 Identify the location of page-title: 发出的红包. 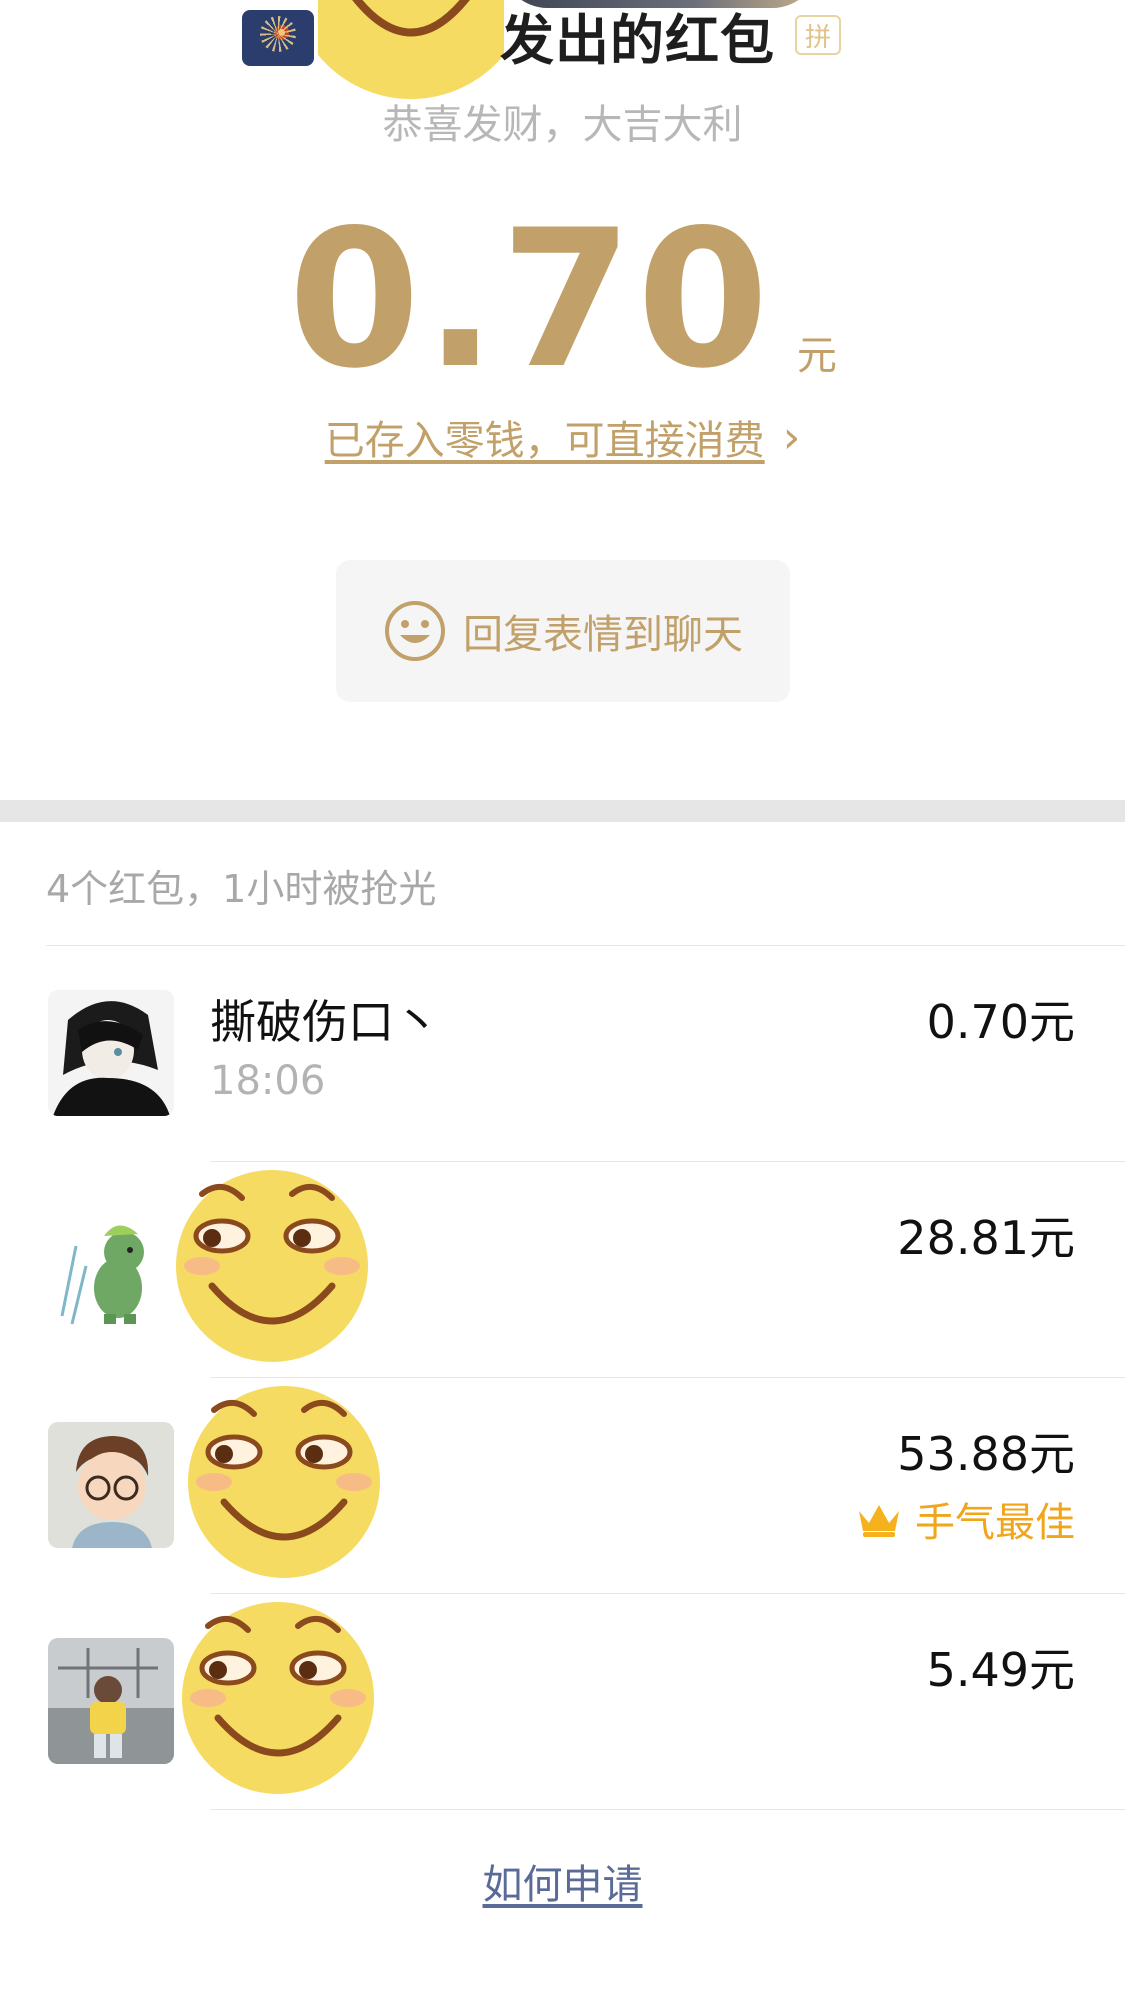
(637, 40).